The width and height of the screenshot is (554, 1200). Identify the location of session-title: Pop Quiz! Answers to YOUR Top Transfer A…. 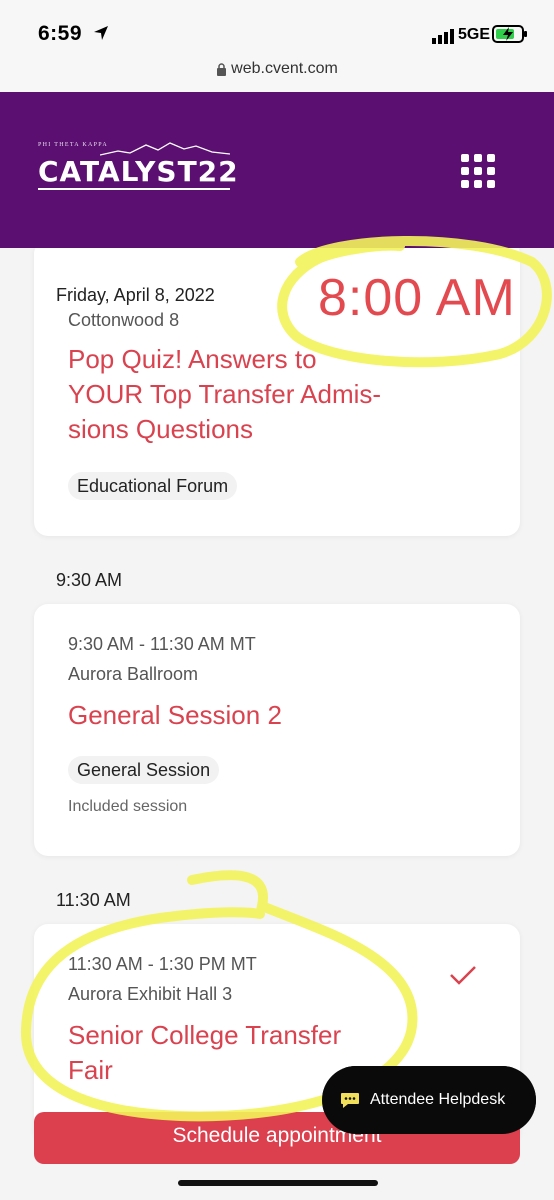
(258, 394).